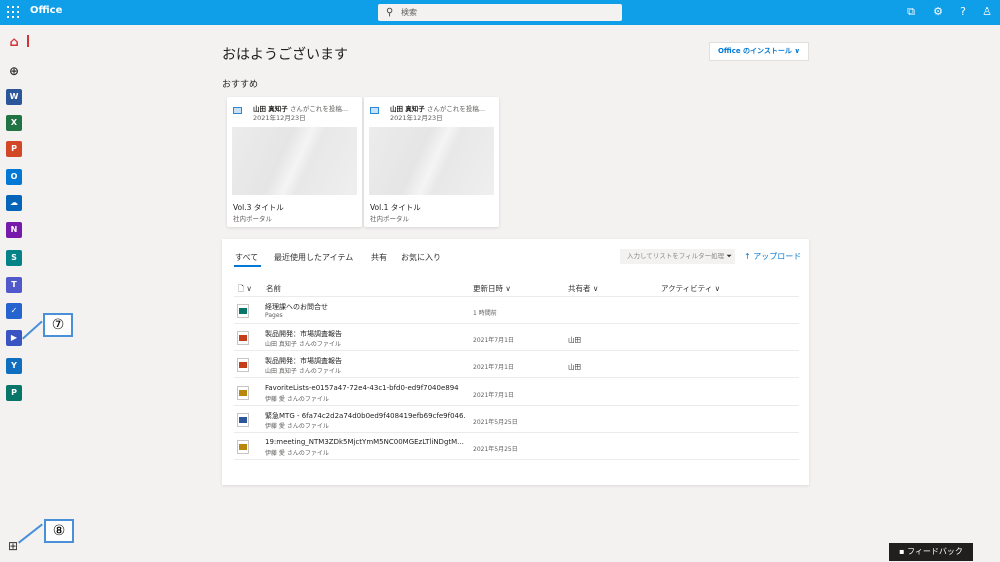  I want to click on rail-sharepoint-icon: S, so click(14, 258).